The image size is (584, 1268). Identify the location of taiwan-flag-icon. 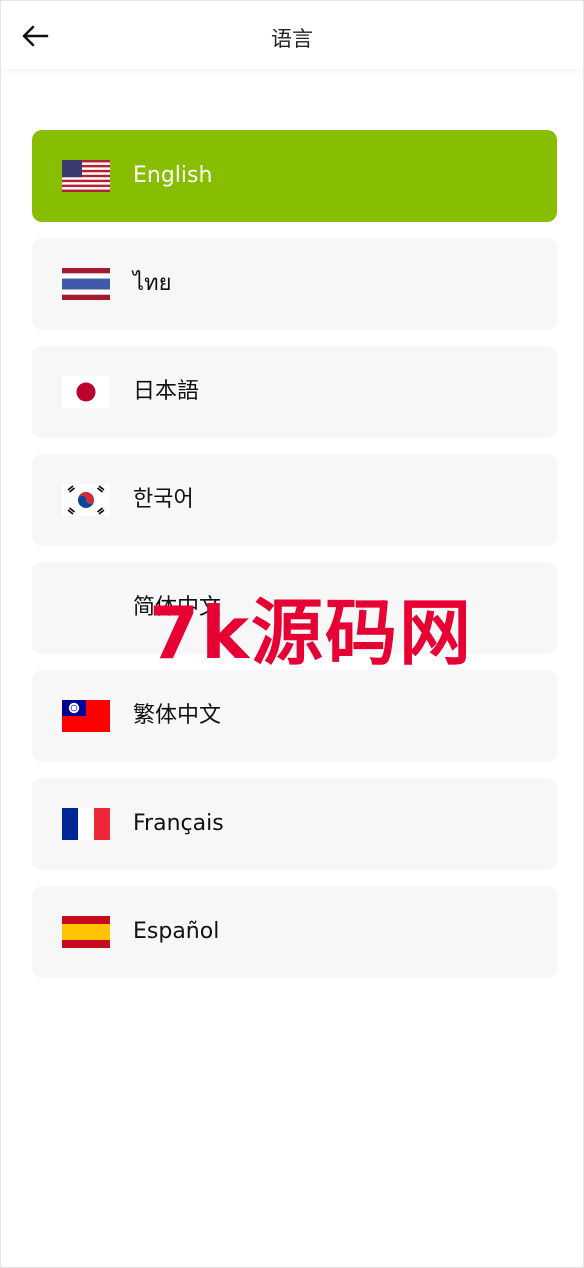
(86, 716).